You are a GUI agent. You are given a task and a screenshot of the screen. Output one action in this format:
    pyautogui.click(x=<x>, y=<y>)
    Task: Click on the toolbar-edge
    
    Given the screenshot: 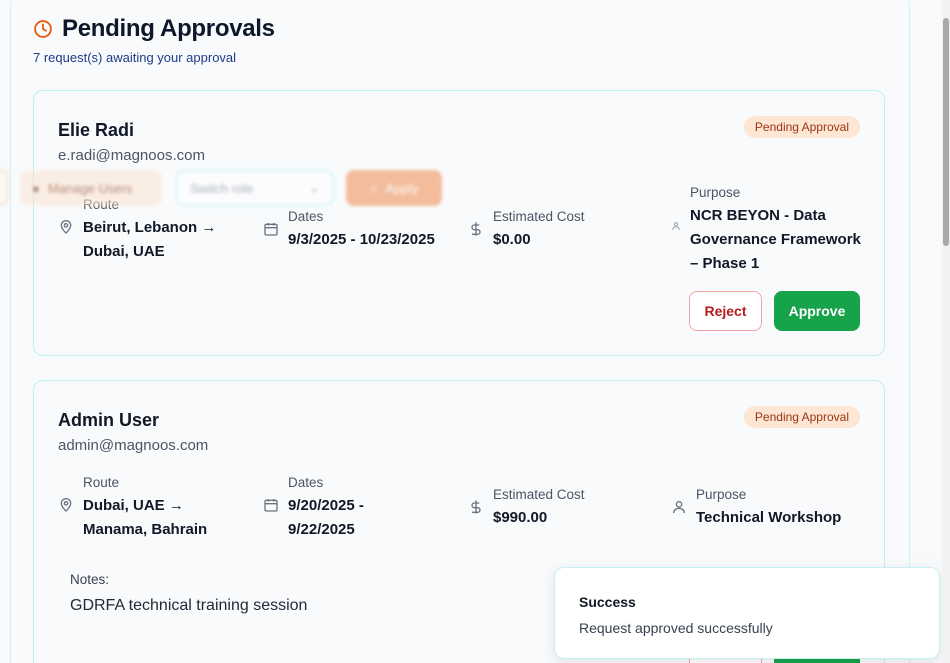 What is the action you would take?
    pyautogui.click(x=4, y=187)
    